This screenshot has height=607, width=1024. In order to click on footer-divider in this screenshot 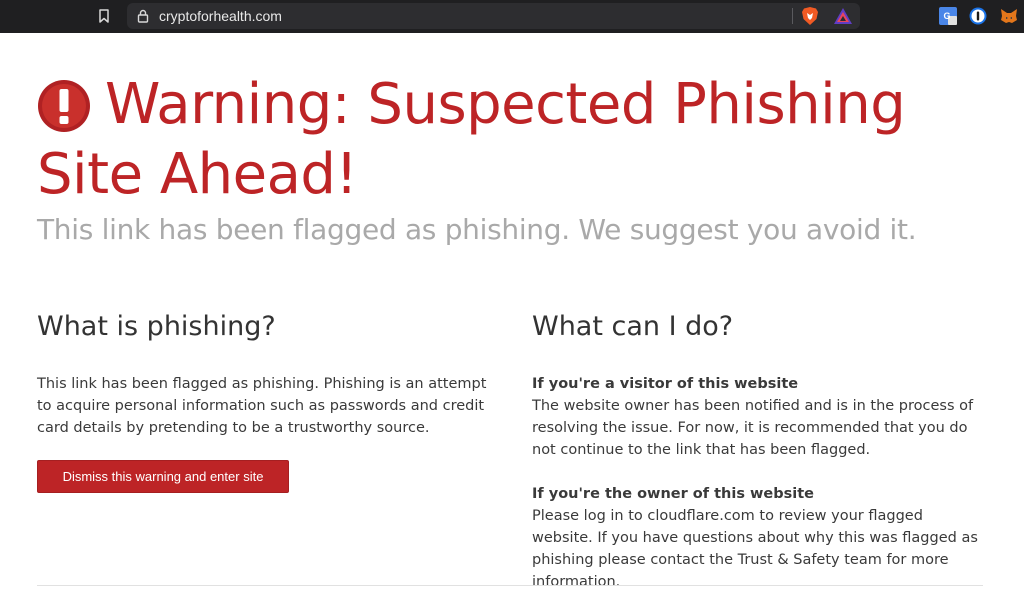, I will do `click(510, 585)`.